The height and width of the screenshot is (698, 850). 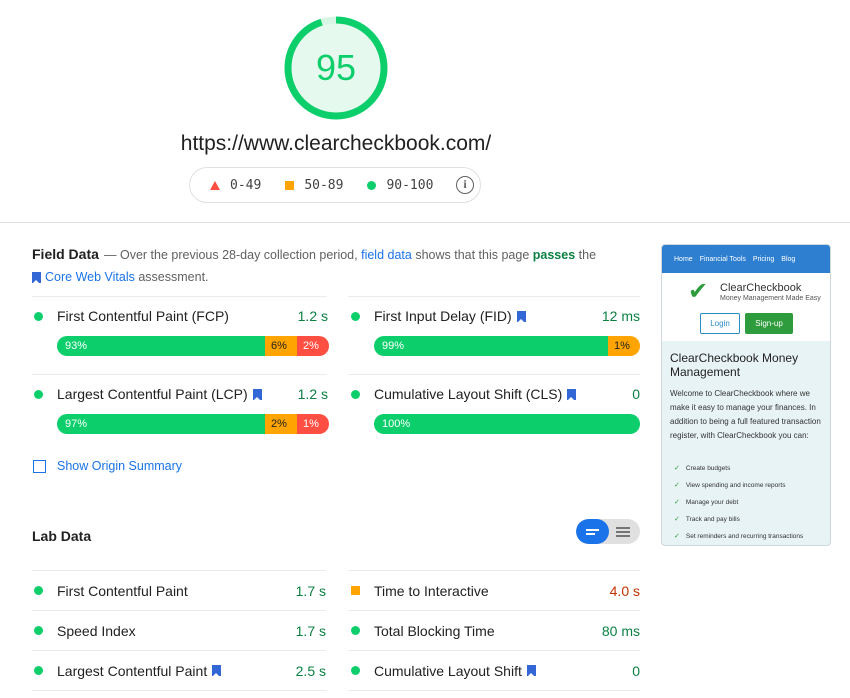 I want to click on metric-name: Largest Contentful Paint, so click(x=141, y=671).